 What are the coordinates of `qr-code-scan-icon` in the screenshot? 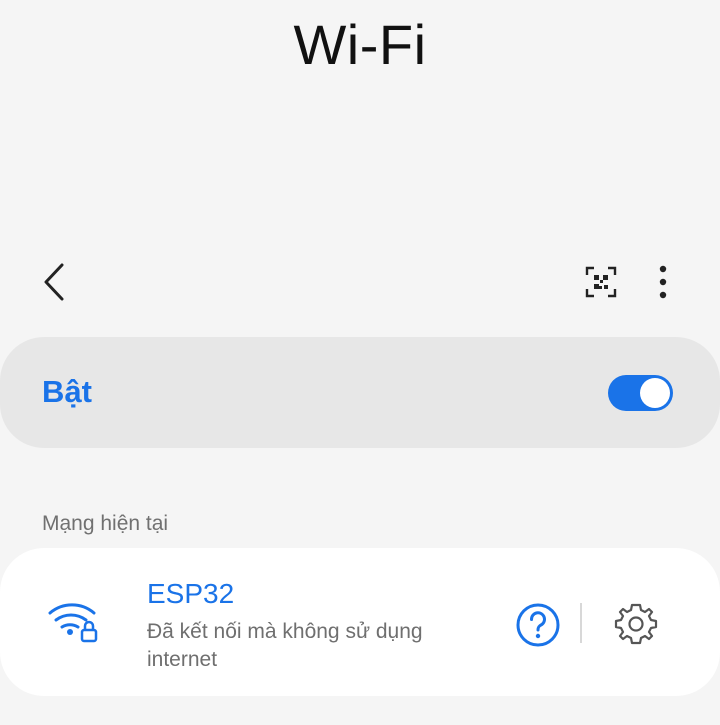 It's located at (601, 282).